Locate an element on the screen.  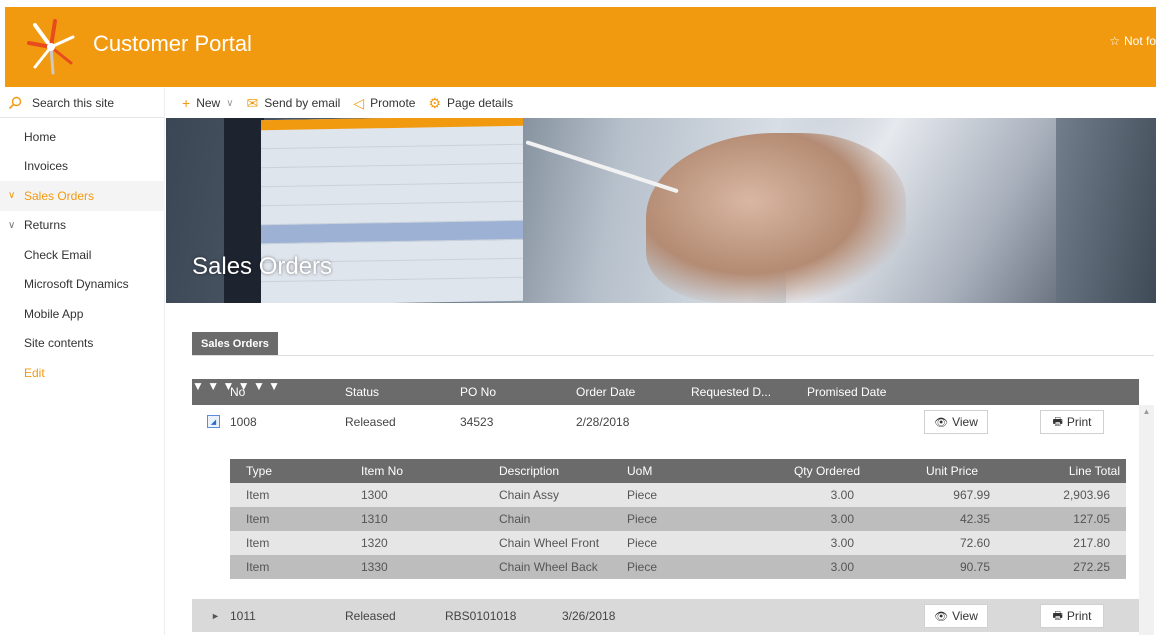
line-item-no: 1300 is located at coordinates (374, 495).